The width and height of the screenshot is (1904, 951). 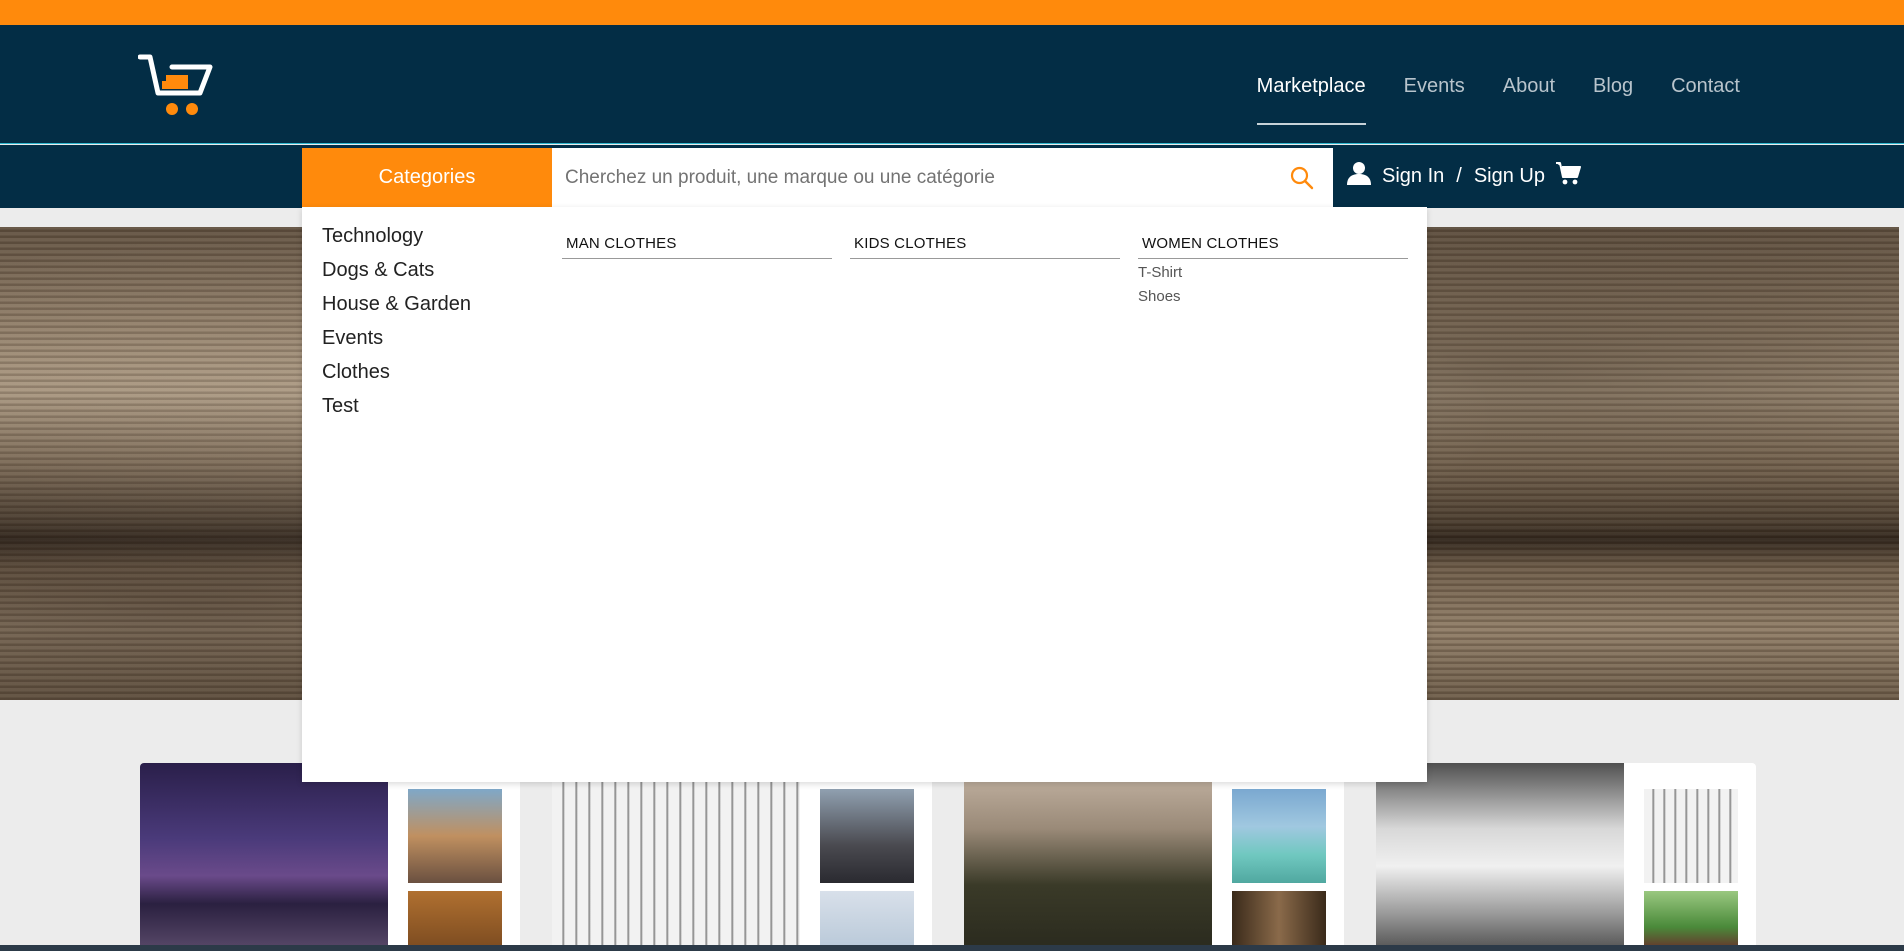 What do you see at coordinates (952, 948) in the screenshot?
I see `bottom-edge-bar` at bounding box center [952, 948].